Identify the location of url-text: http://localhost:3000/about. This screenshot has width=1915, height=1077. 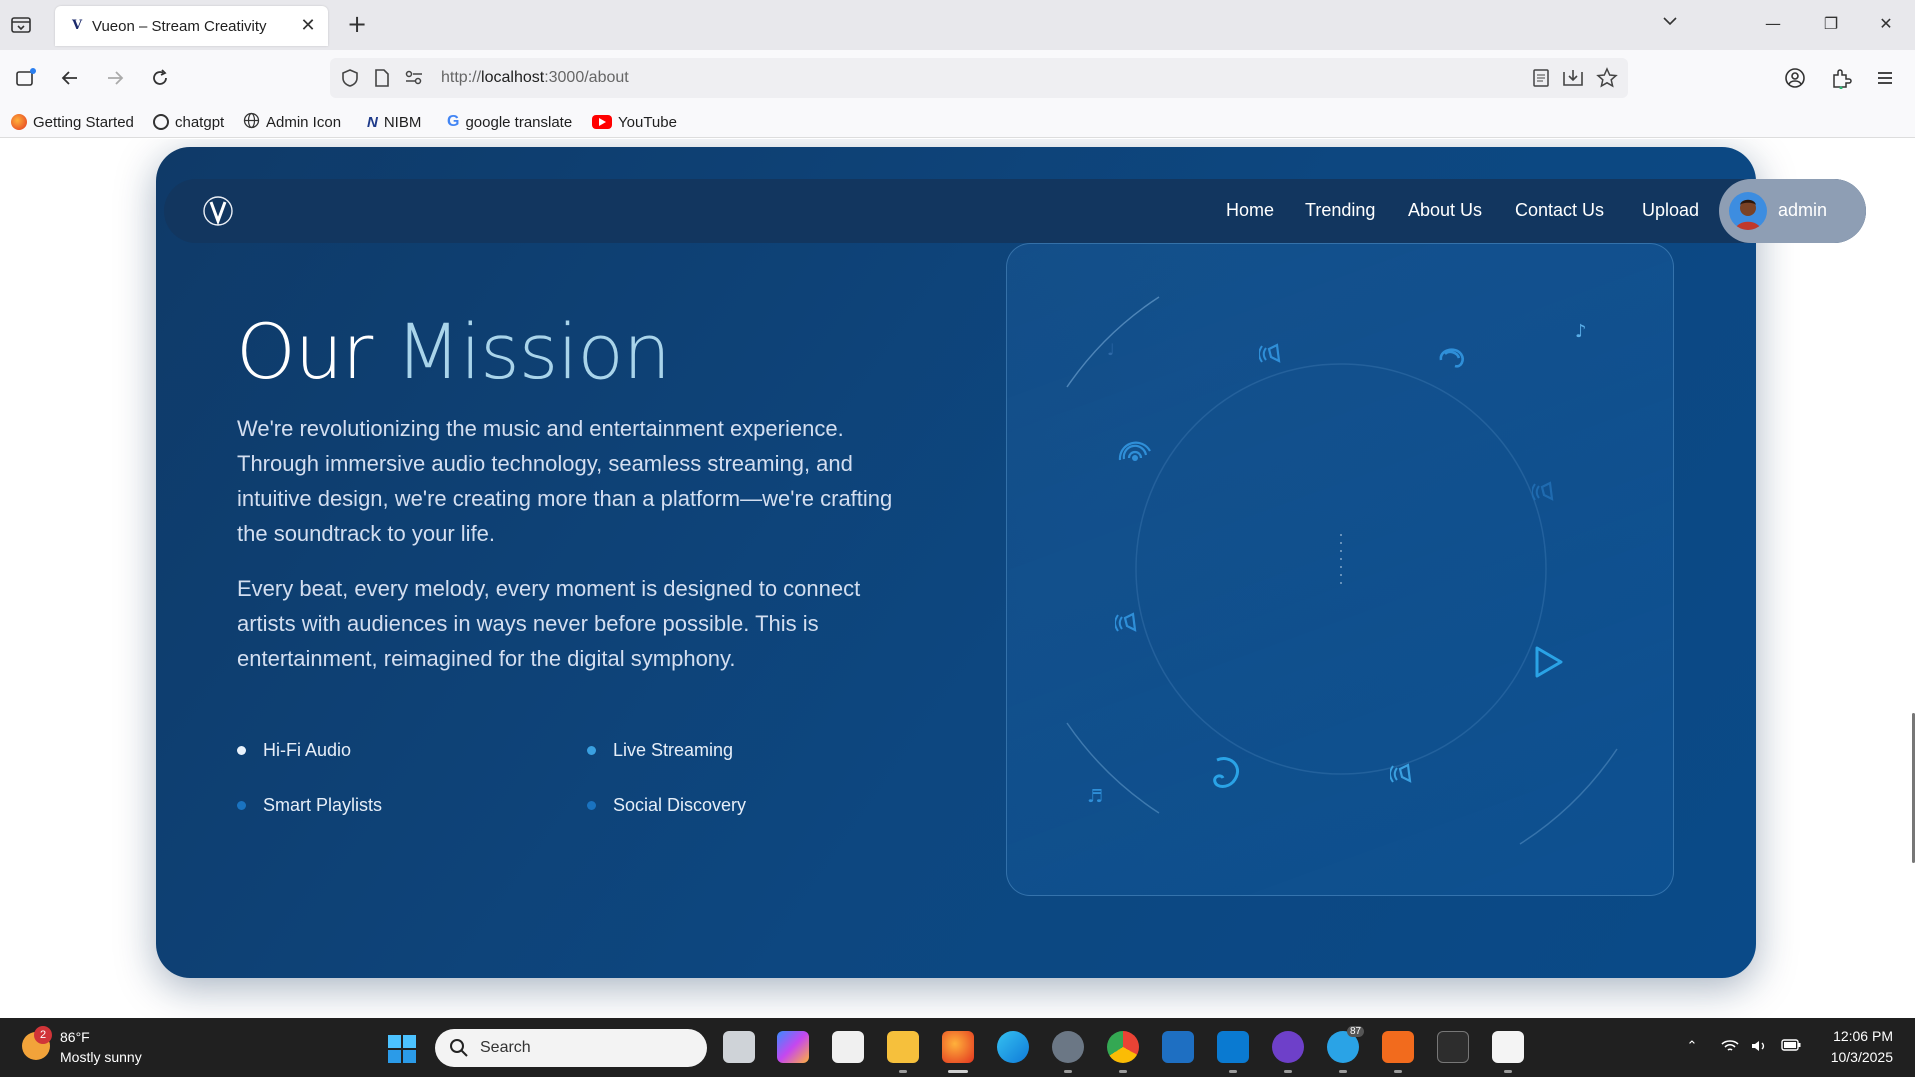
(535, 78).